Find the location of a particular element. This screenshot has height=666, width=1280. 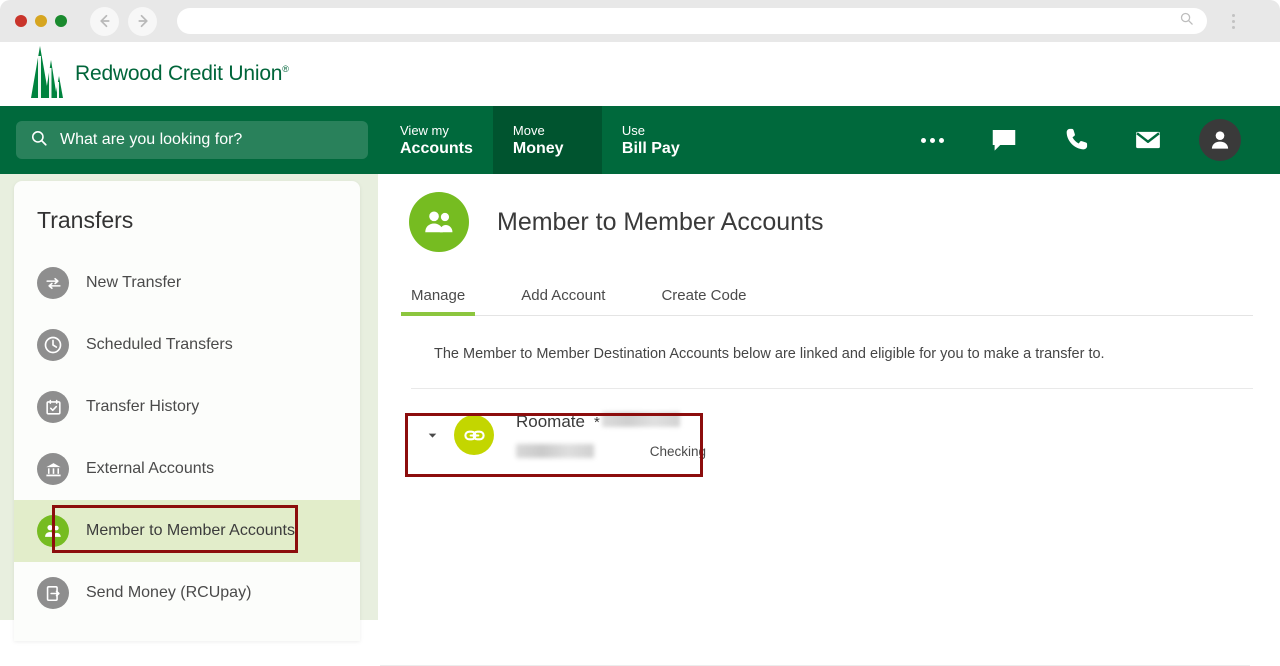

site-logo: Redwood Credit Union® is located at coordinates (159, 74).